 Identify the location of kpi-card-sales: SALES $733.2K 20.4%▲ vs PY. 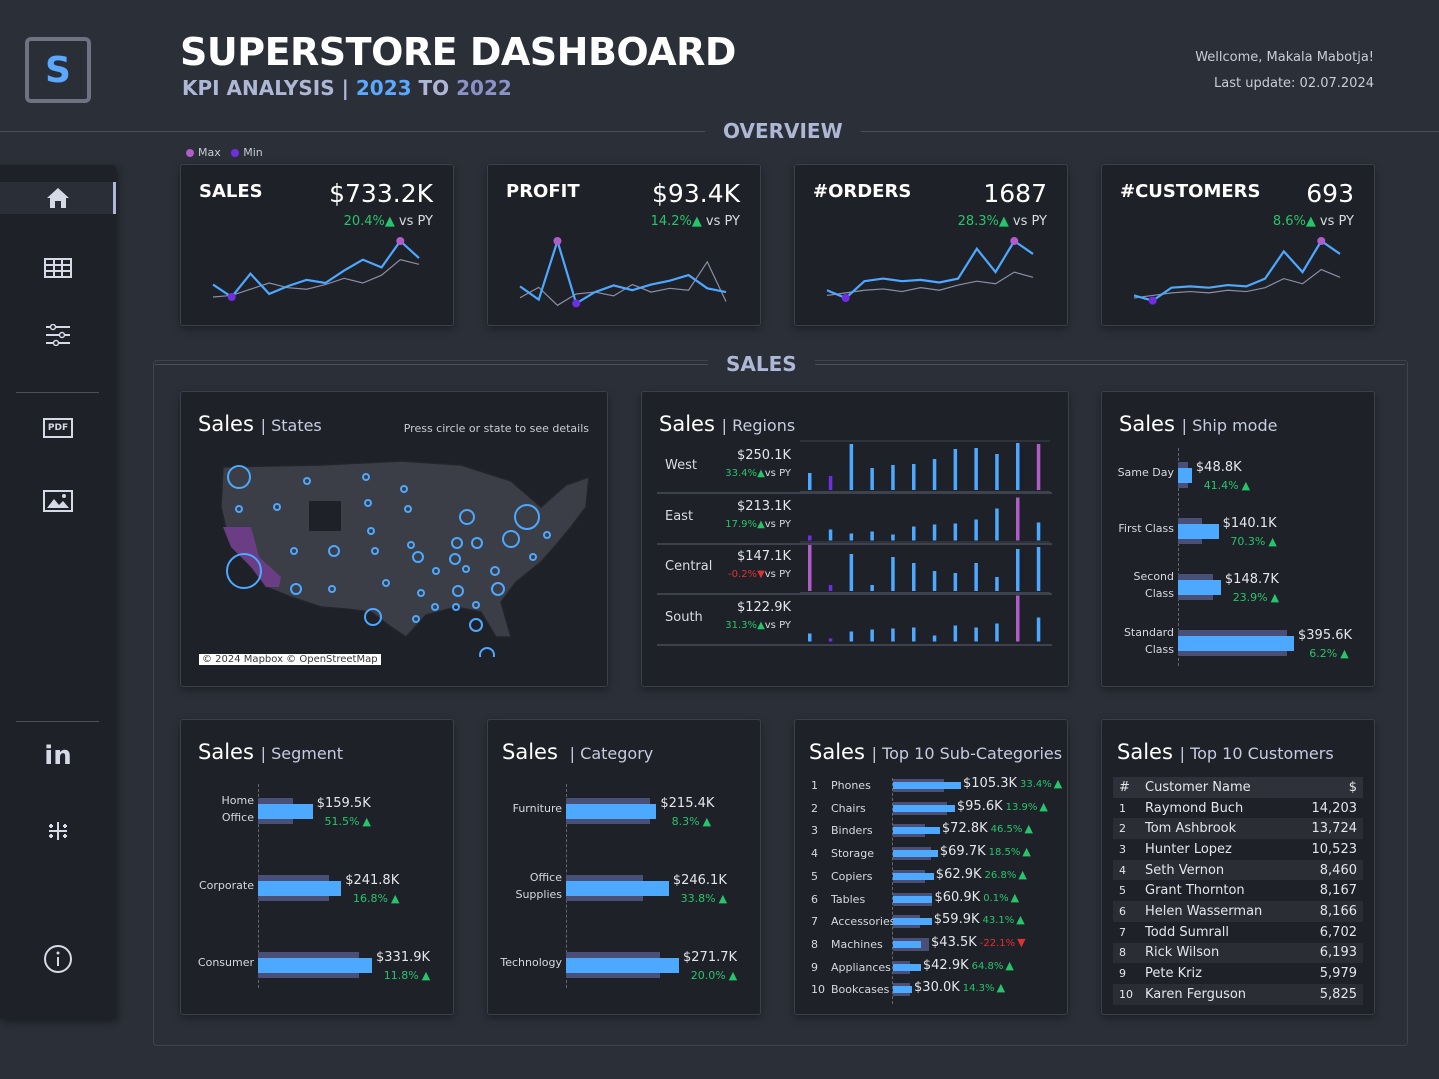
(317, 245).